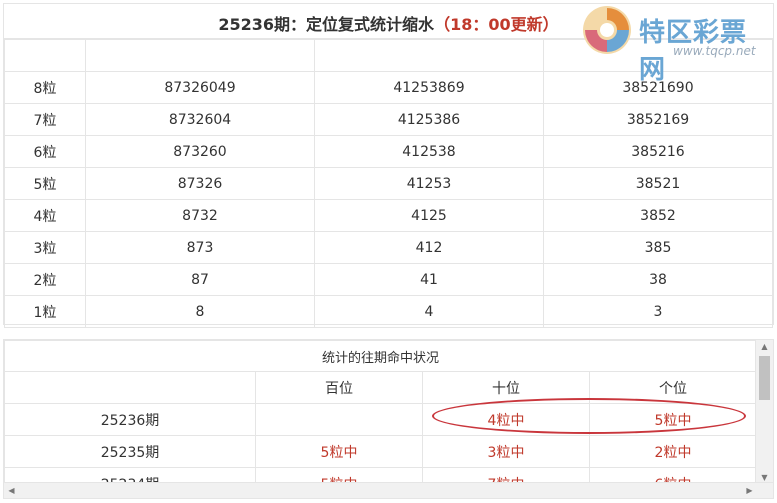 The image size is (777, 503). I want to click on scrollbar-corner, so click(765, 490).